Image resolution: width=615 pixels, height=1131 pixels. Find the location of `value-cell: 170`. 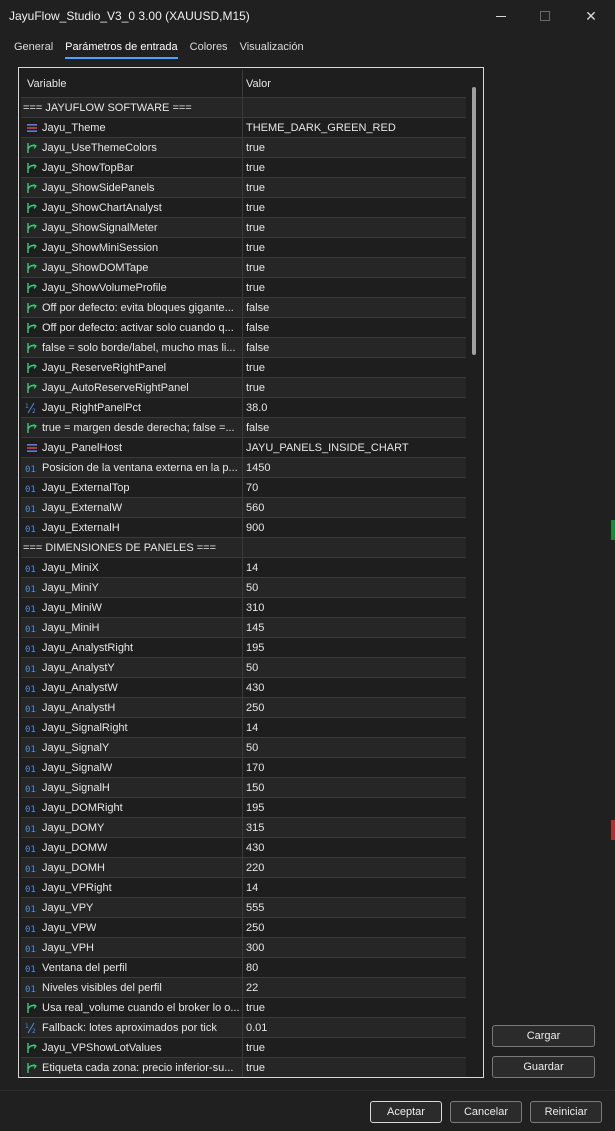

value-cell: 170 is located at coordinates (354, 768).